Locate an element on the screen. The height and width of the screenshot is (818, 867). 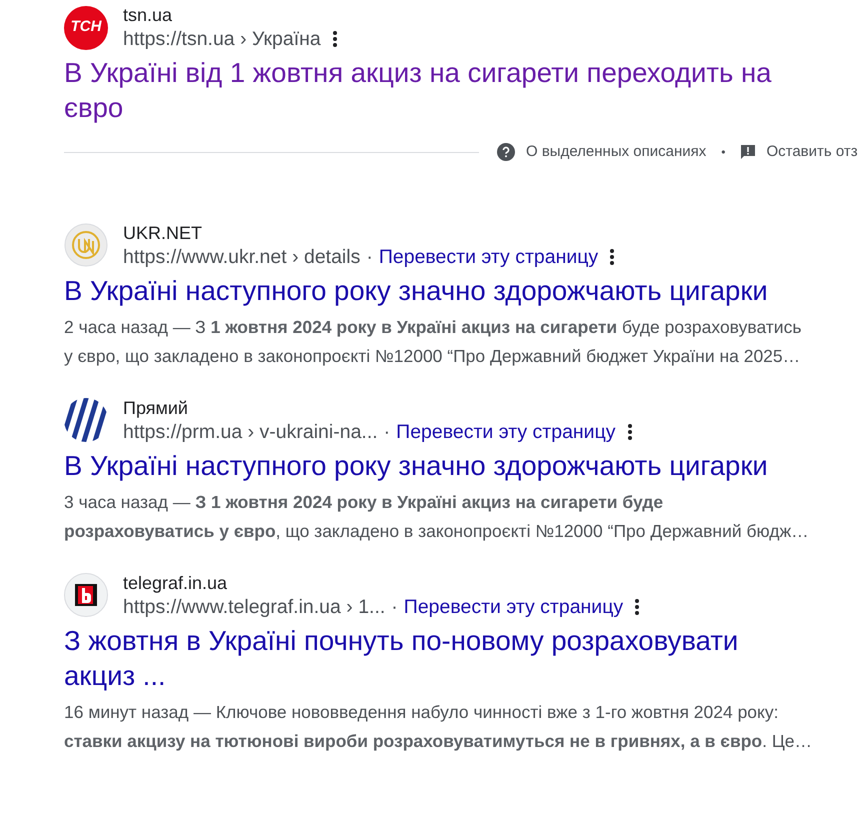
result-title: В Україні від 1 жовтня акциз на сигарети переходить на євро is located at coordinates (434, 90).